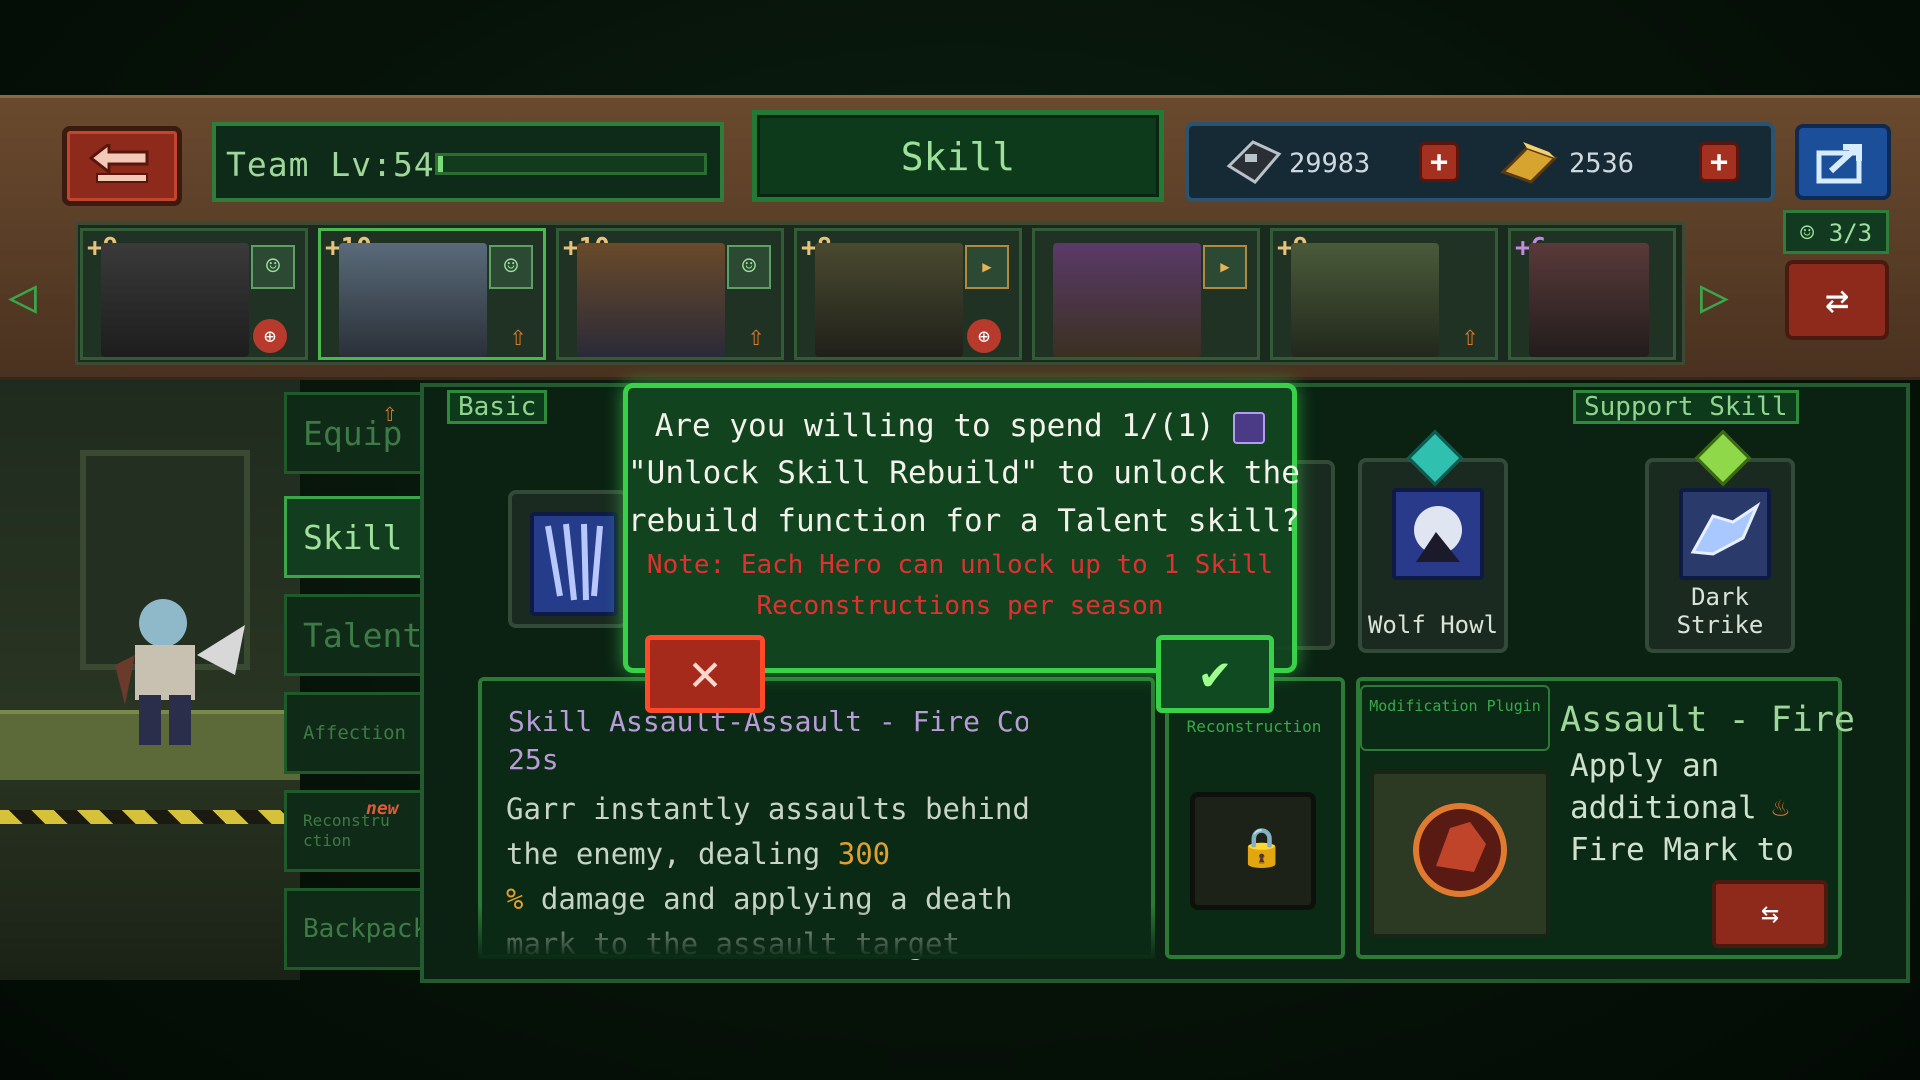 The height and width of the screenshot is (1080, 1920). I want to click on dark-strike-label: Dark Strike, so click(1720, 611).